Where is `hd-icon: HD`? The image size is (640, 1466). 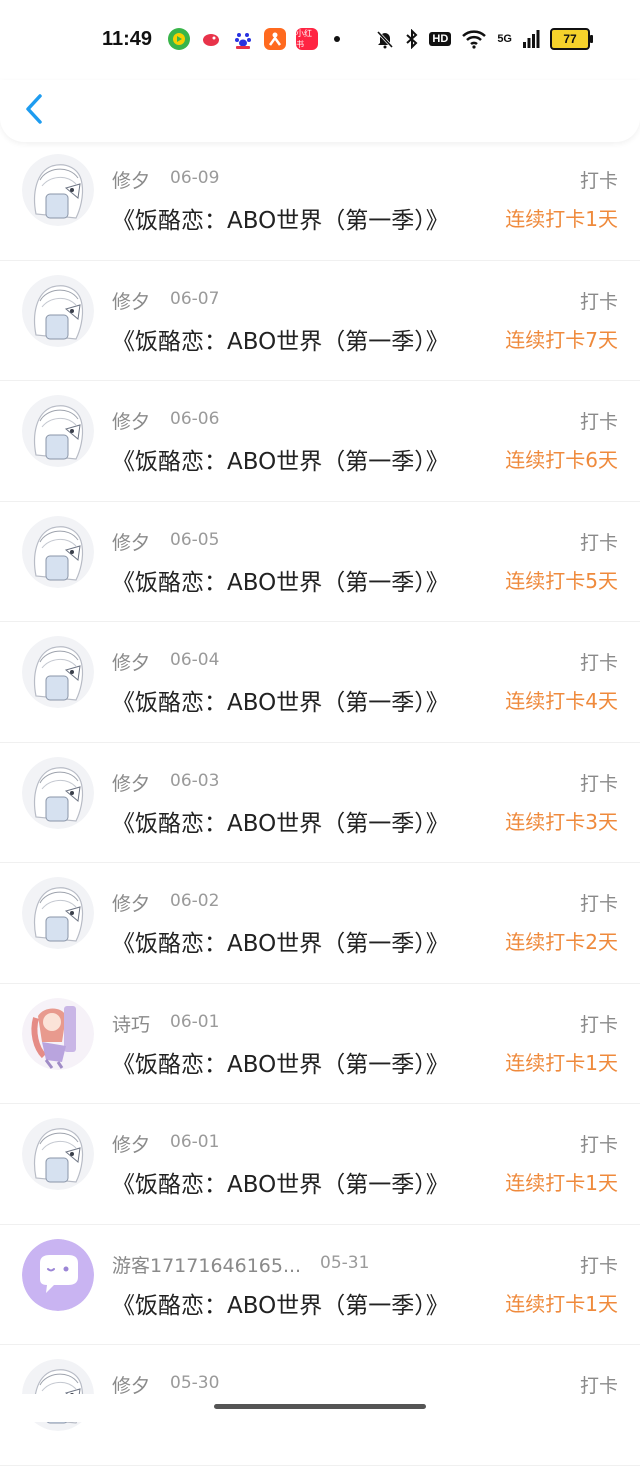 hd-icon: HD is located at coordinates (440, 39).